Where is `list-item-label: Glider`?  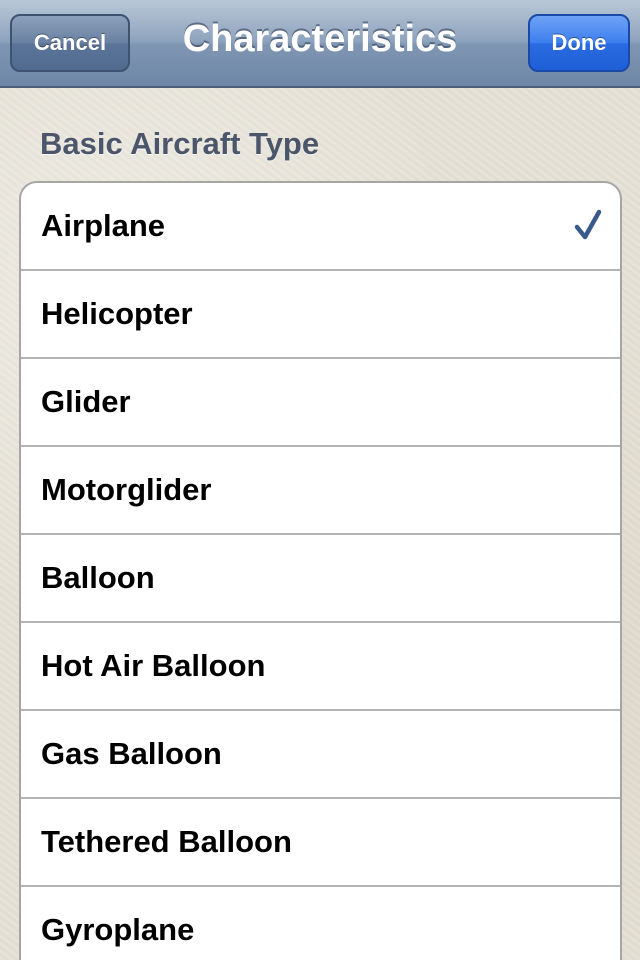 list-item-label: Glider is located at coordinates (86, 401).